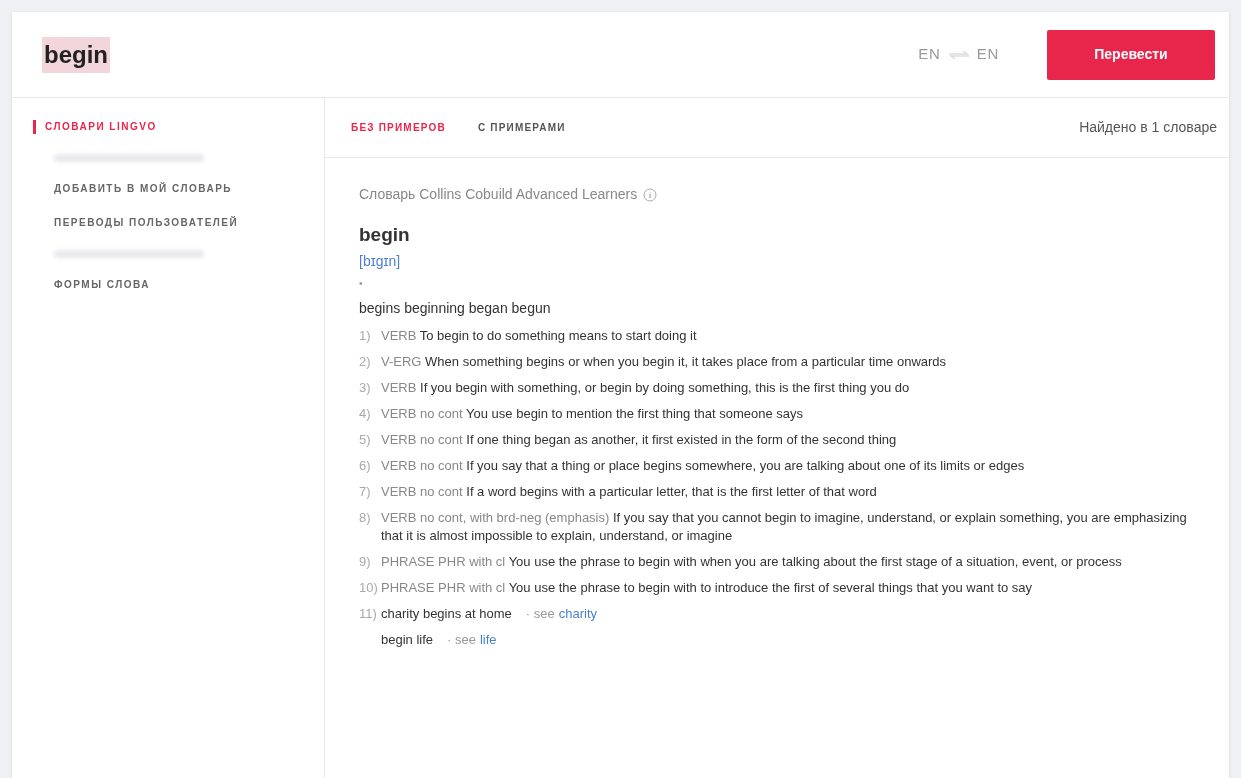 This screenshot has width=1241, height=778. Describe the element at coordinates (380, 261) in the screenshot. I see `transcription: [bɪgɪn]` at that location.